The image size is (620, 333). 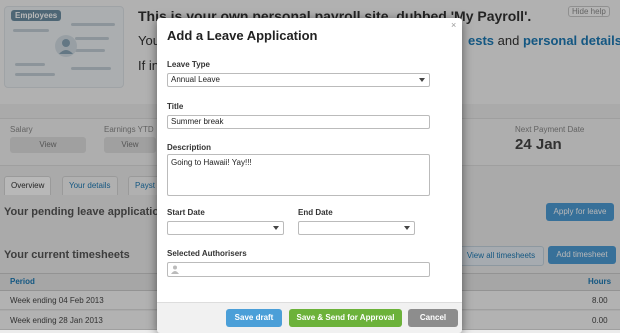 What do you see at coordinates (175, 106) in the screenshot?
I see `title-label: Title` at bounding box center [175, 106].